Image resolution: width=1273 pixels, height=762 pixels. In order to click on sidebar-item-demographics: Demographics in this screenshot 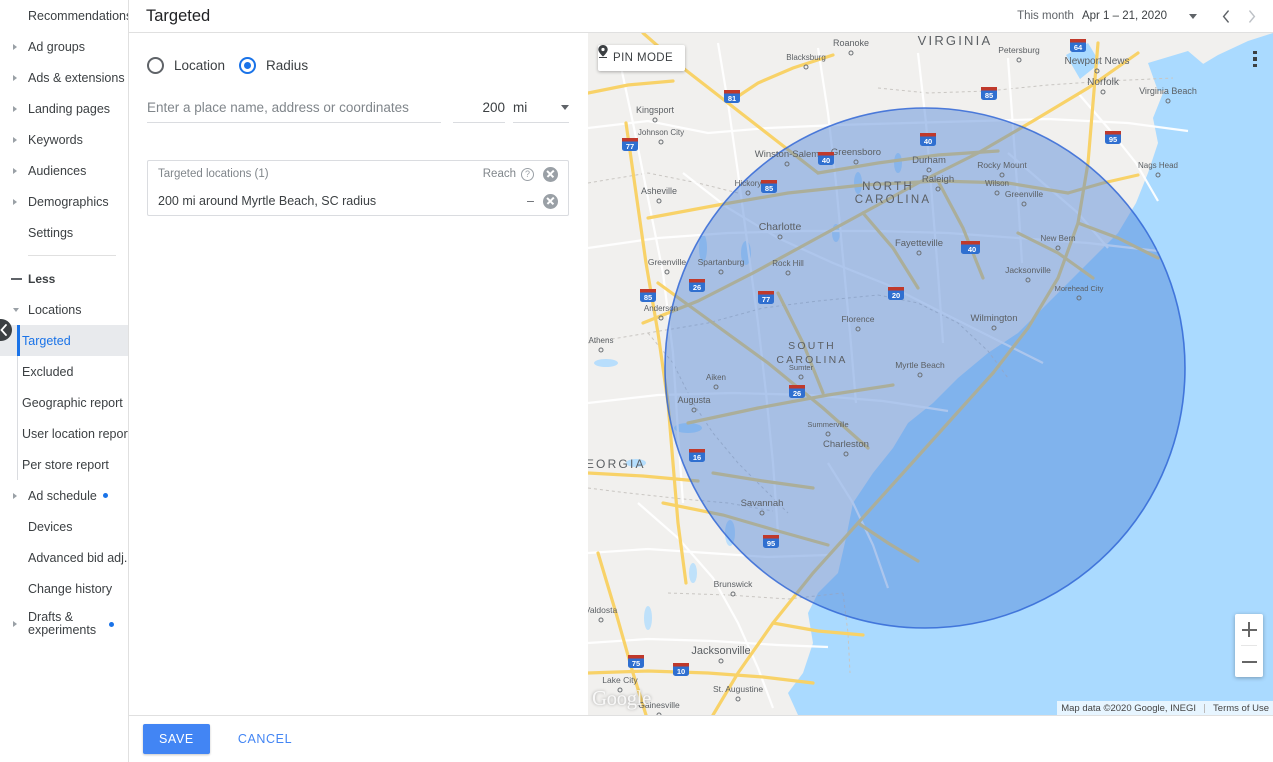, I will do `click(64, 201)`.